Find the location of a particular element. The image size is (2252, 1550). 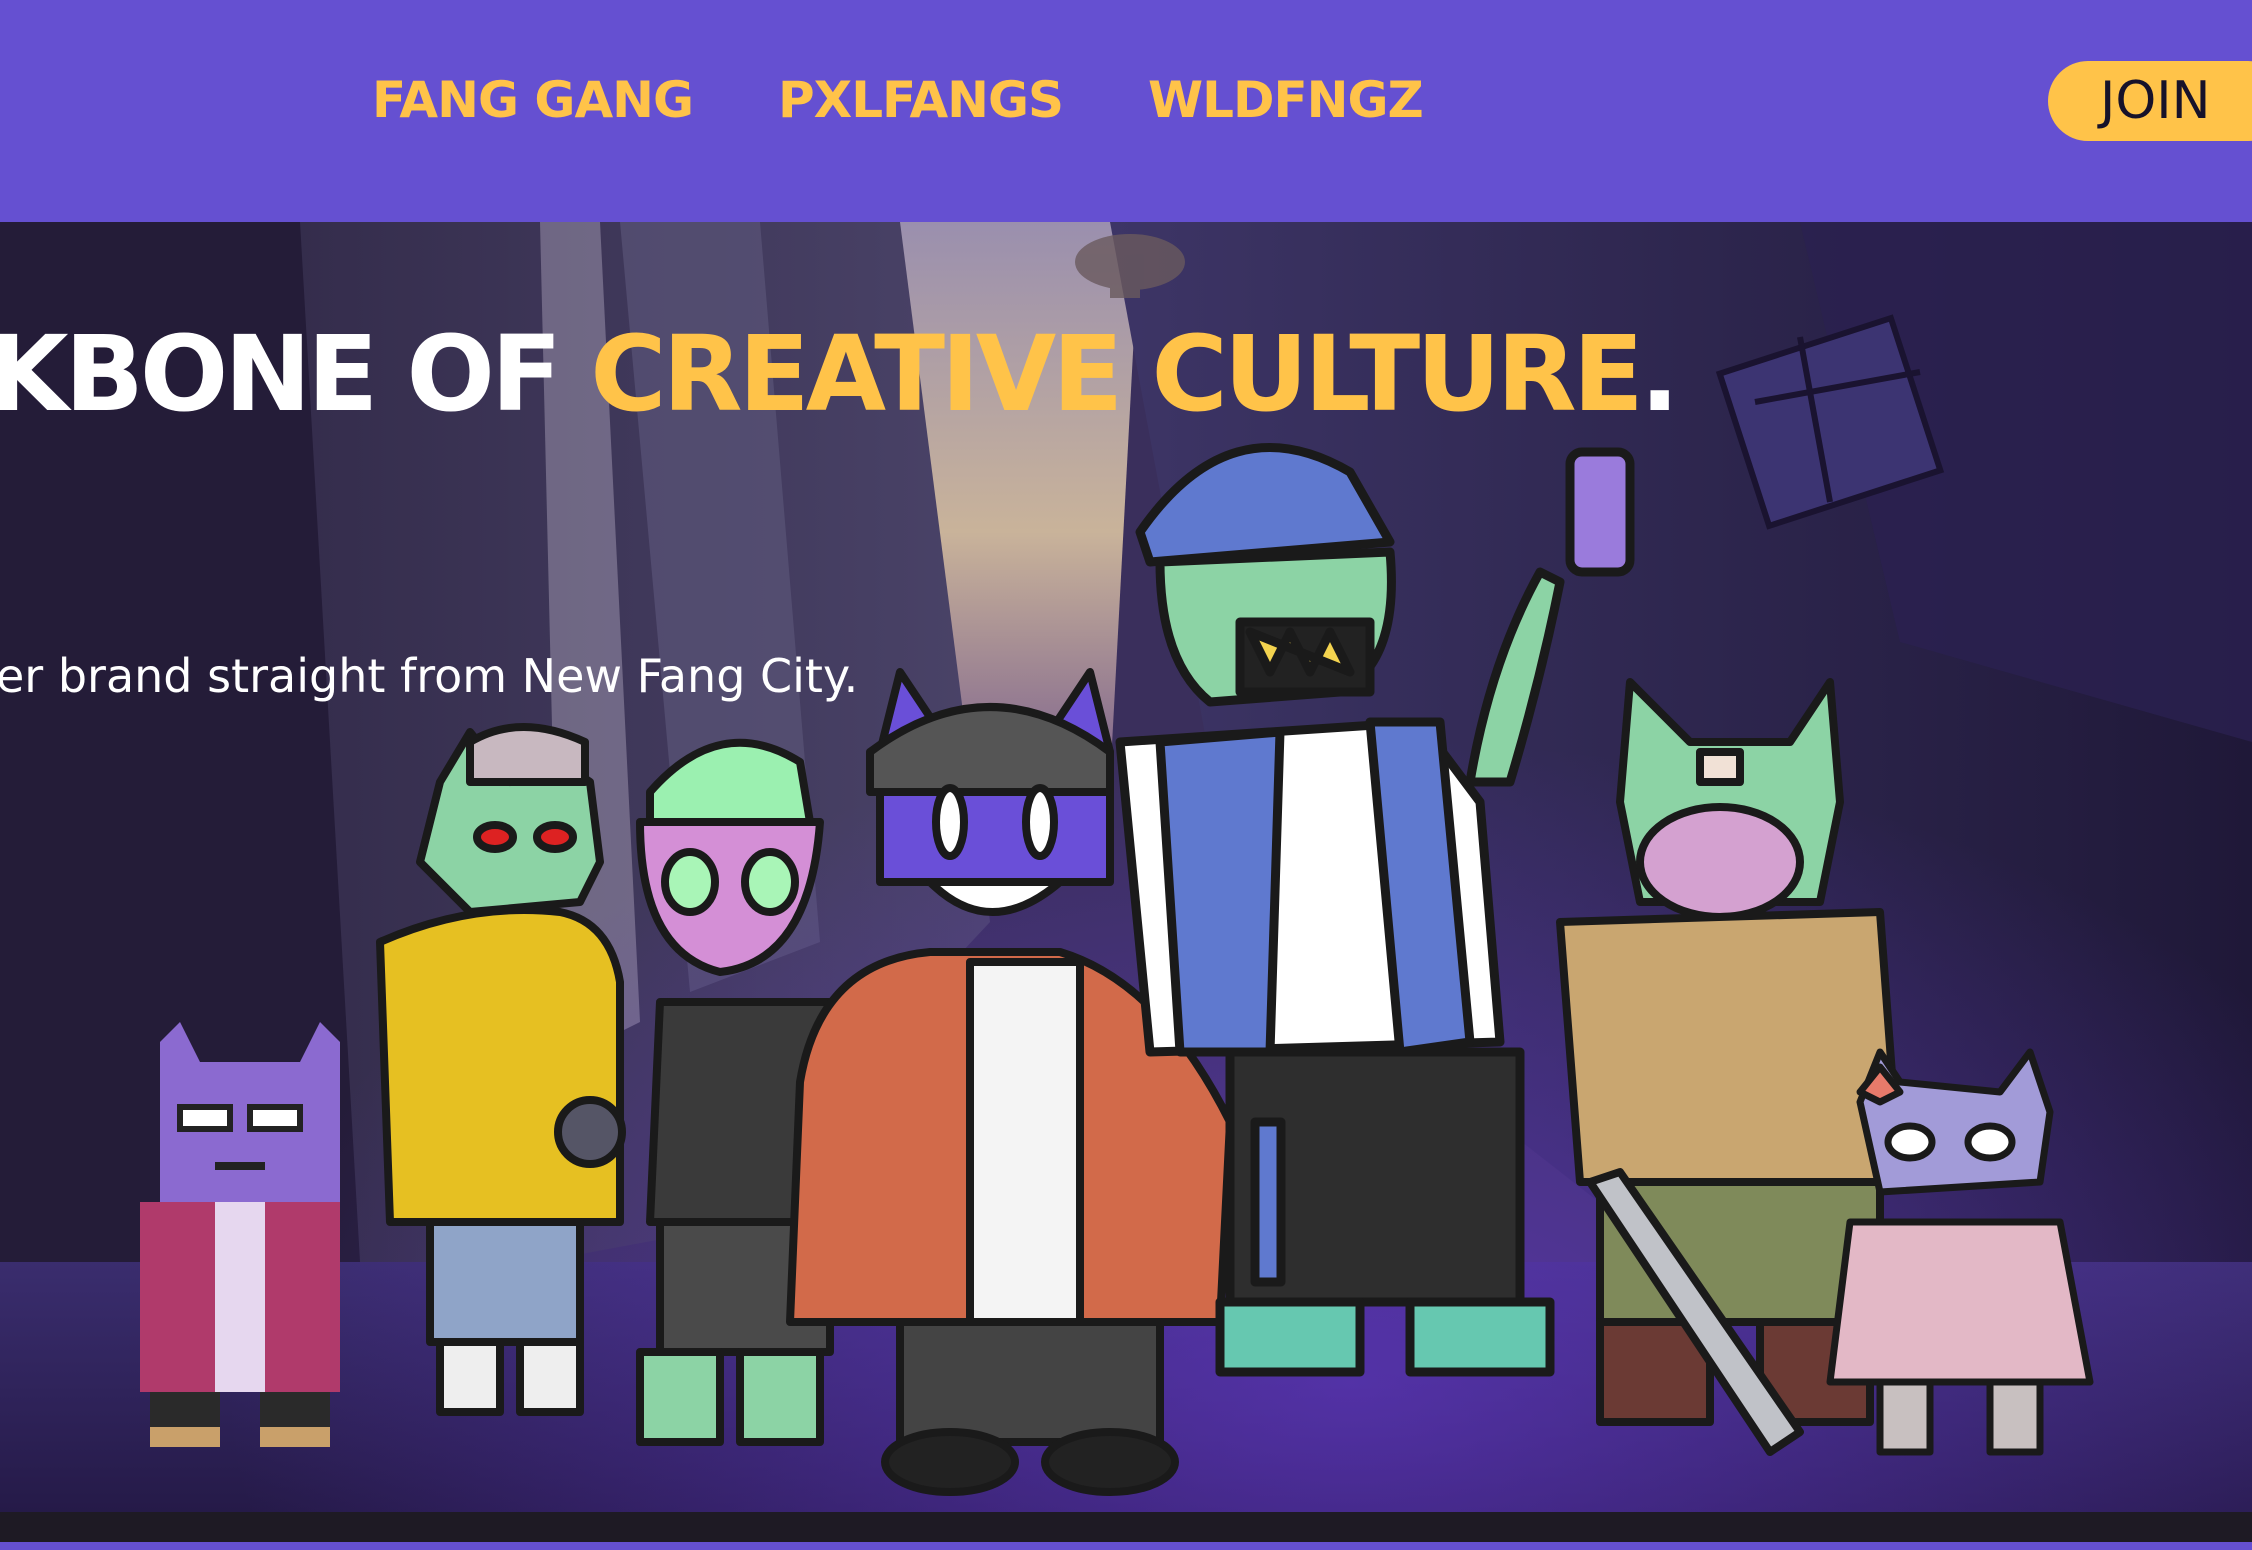

nav-link-fang-gang: FANG GANG is located at coordinates (533, 100).